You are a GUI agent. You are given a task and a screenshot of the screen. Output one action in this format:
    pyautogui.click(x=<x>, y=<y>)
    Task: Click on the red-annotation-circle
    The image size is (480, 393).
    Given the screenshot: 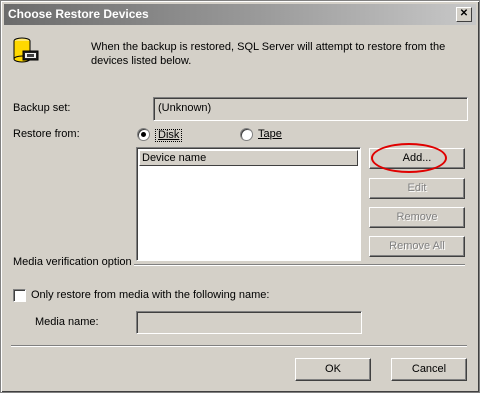 What is the action you would take?
    pyautogui.click(x=409, y=158)
    